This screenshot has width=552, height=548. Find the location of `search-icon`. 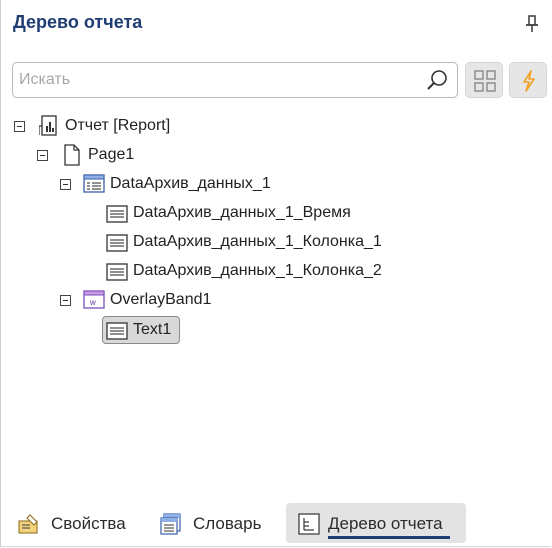

search-icon is located at coordinates (437, 80).